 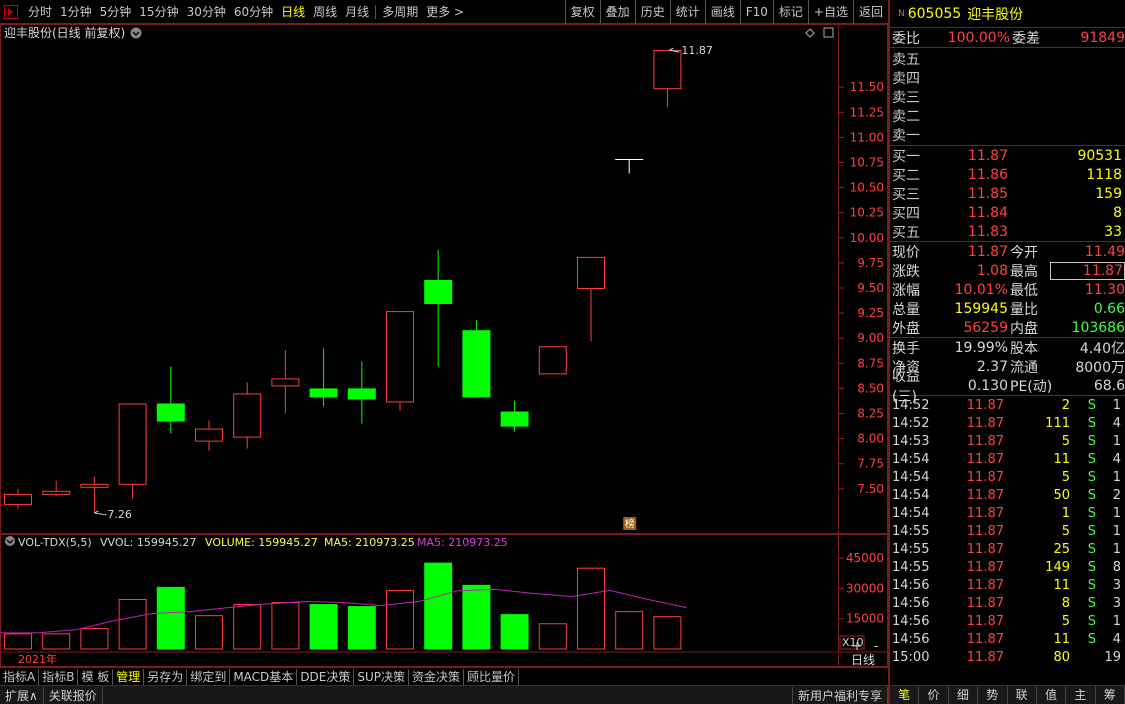 I want to click on indicator-tab-7: DDE决策, so click(x=326, y=676).